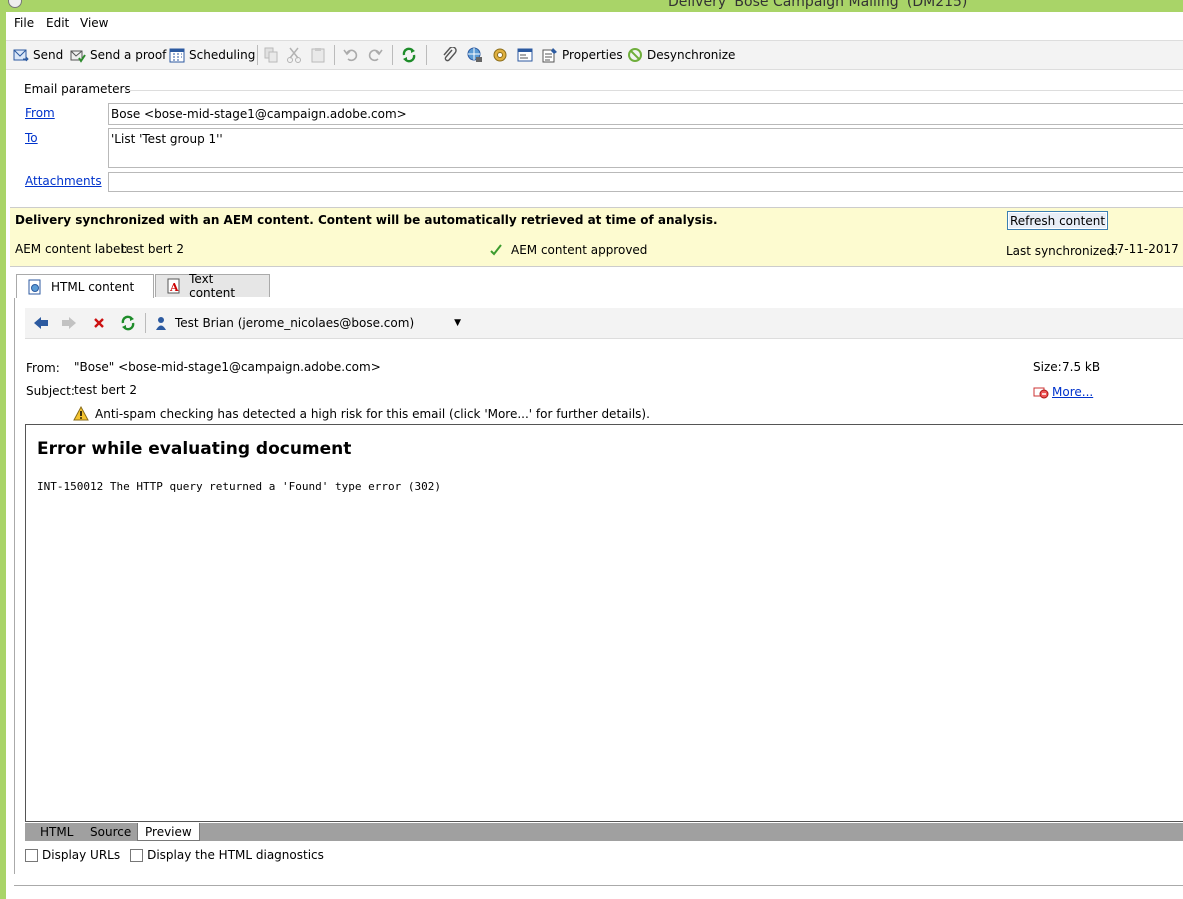  I want to click on tab-html: HTML, so click(56, 832).